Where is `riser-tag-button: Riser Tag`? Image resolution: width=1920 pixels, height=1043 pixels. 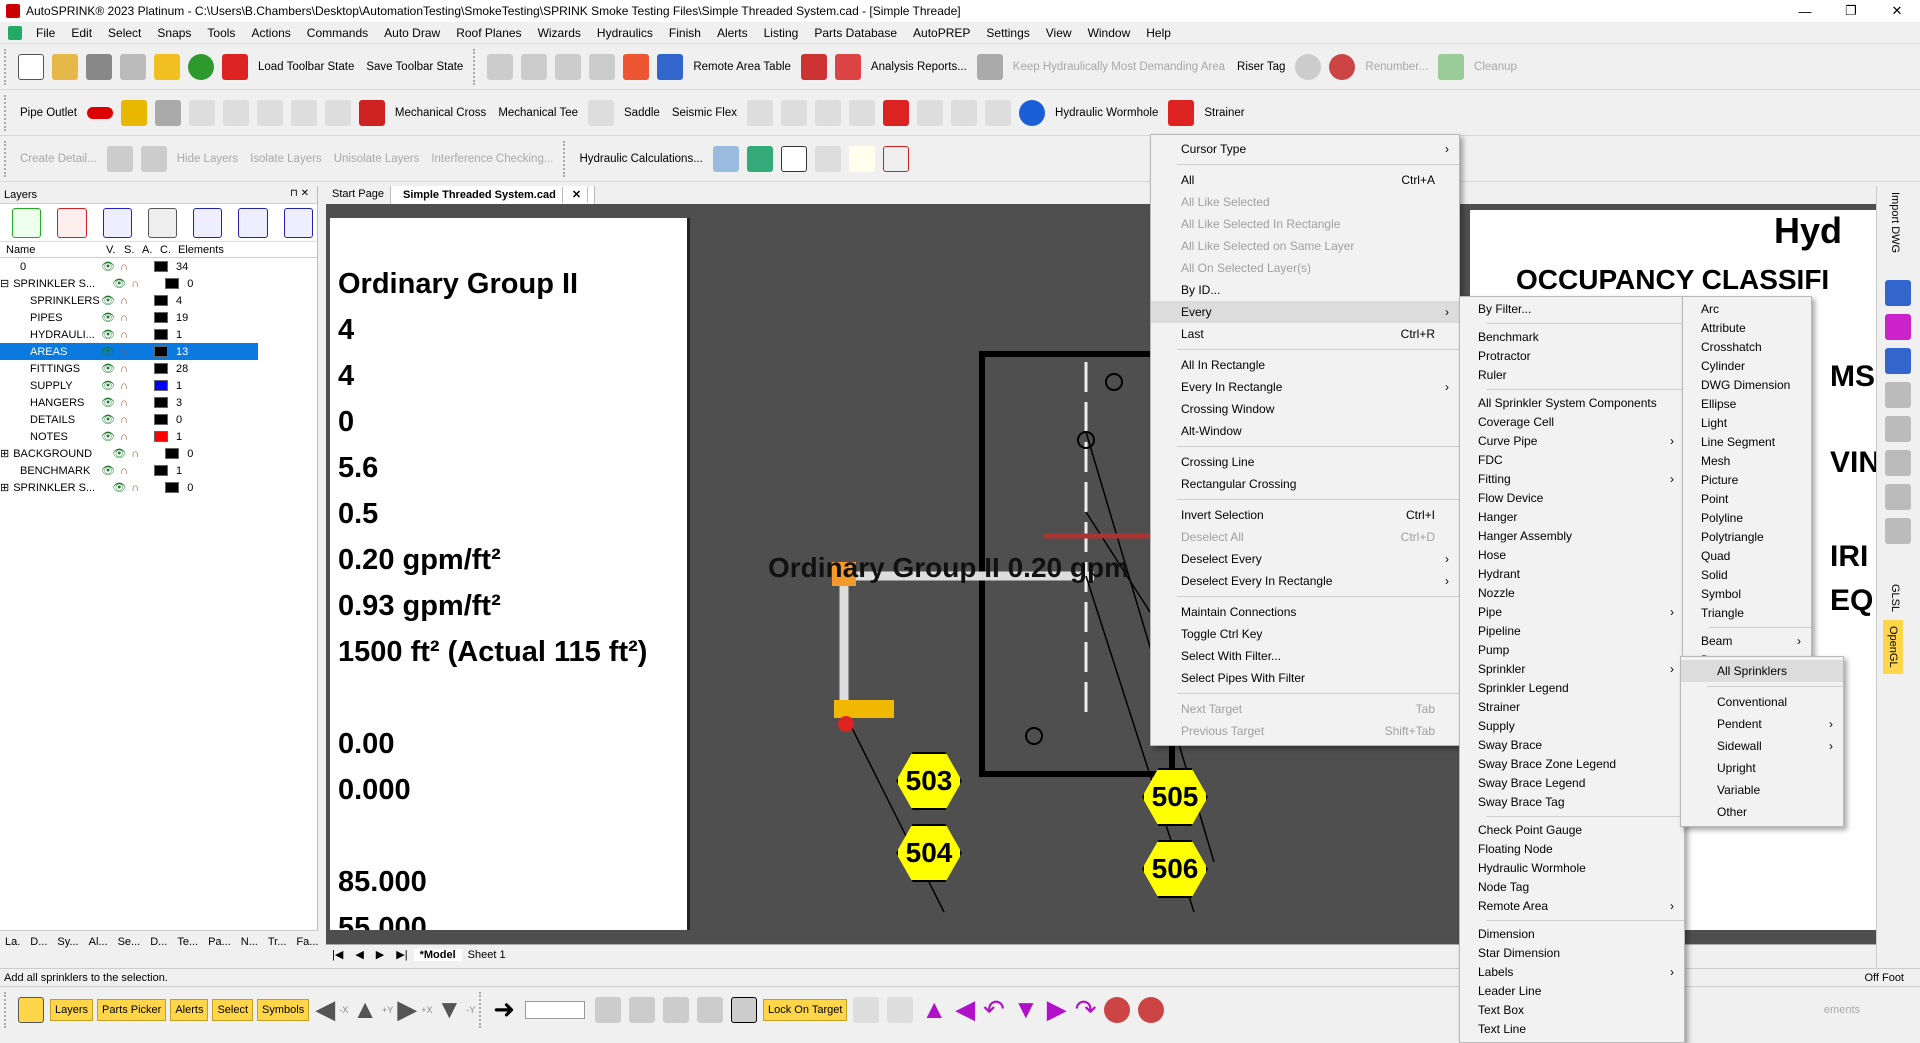
riser-tag-button: Riser Tag is located at coordinates (1261, 67).